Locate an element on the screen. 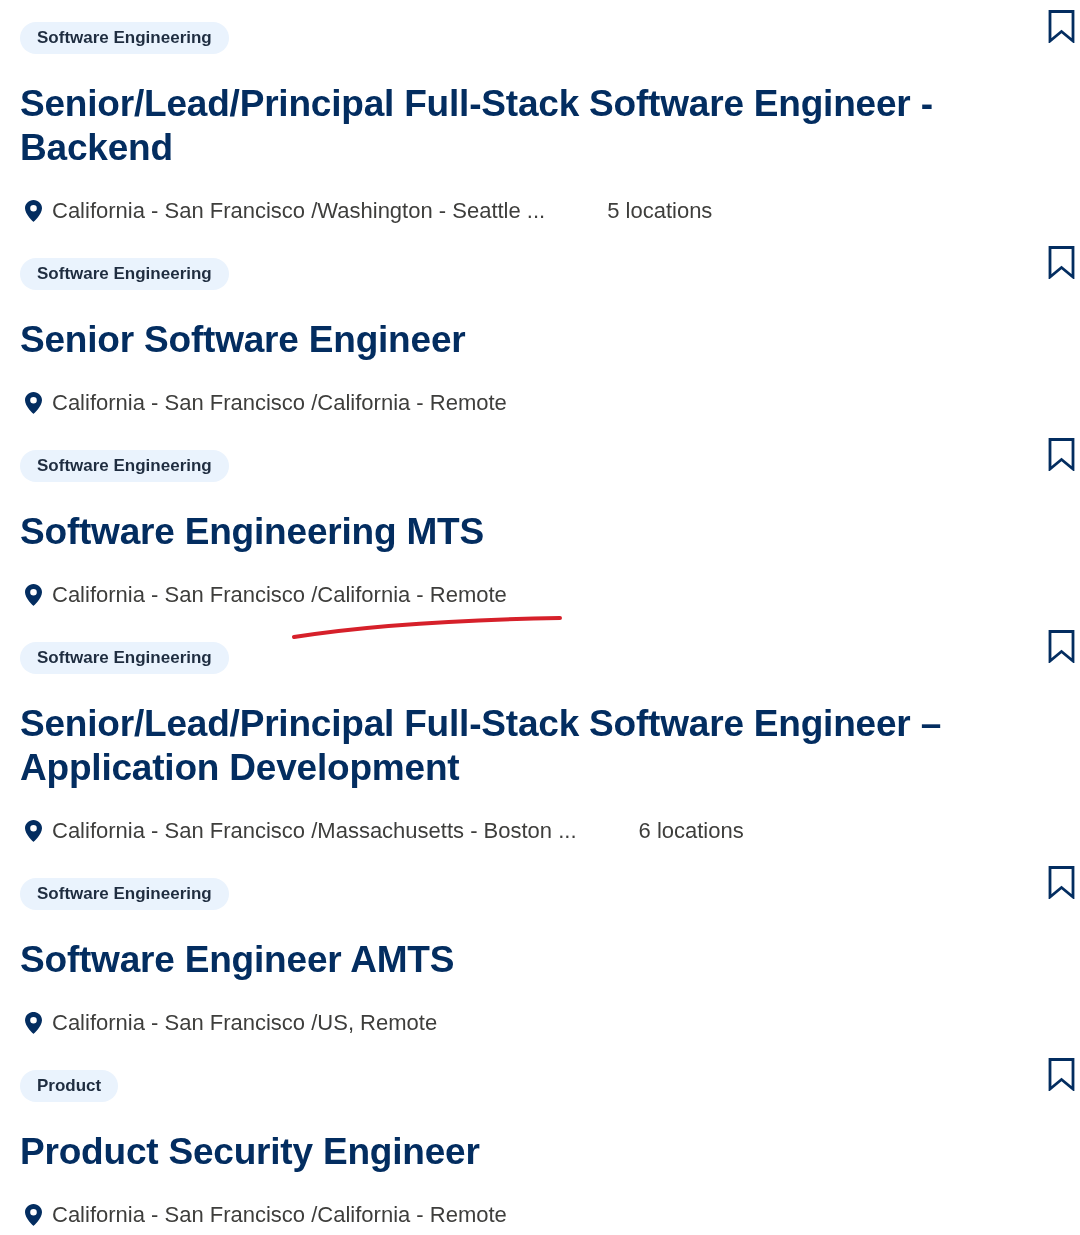  locations-count: 6 locations is located at coordinates (691, 831).